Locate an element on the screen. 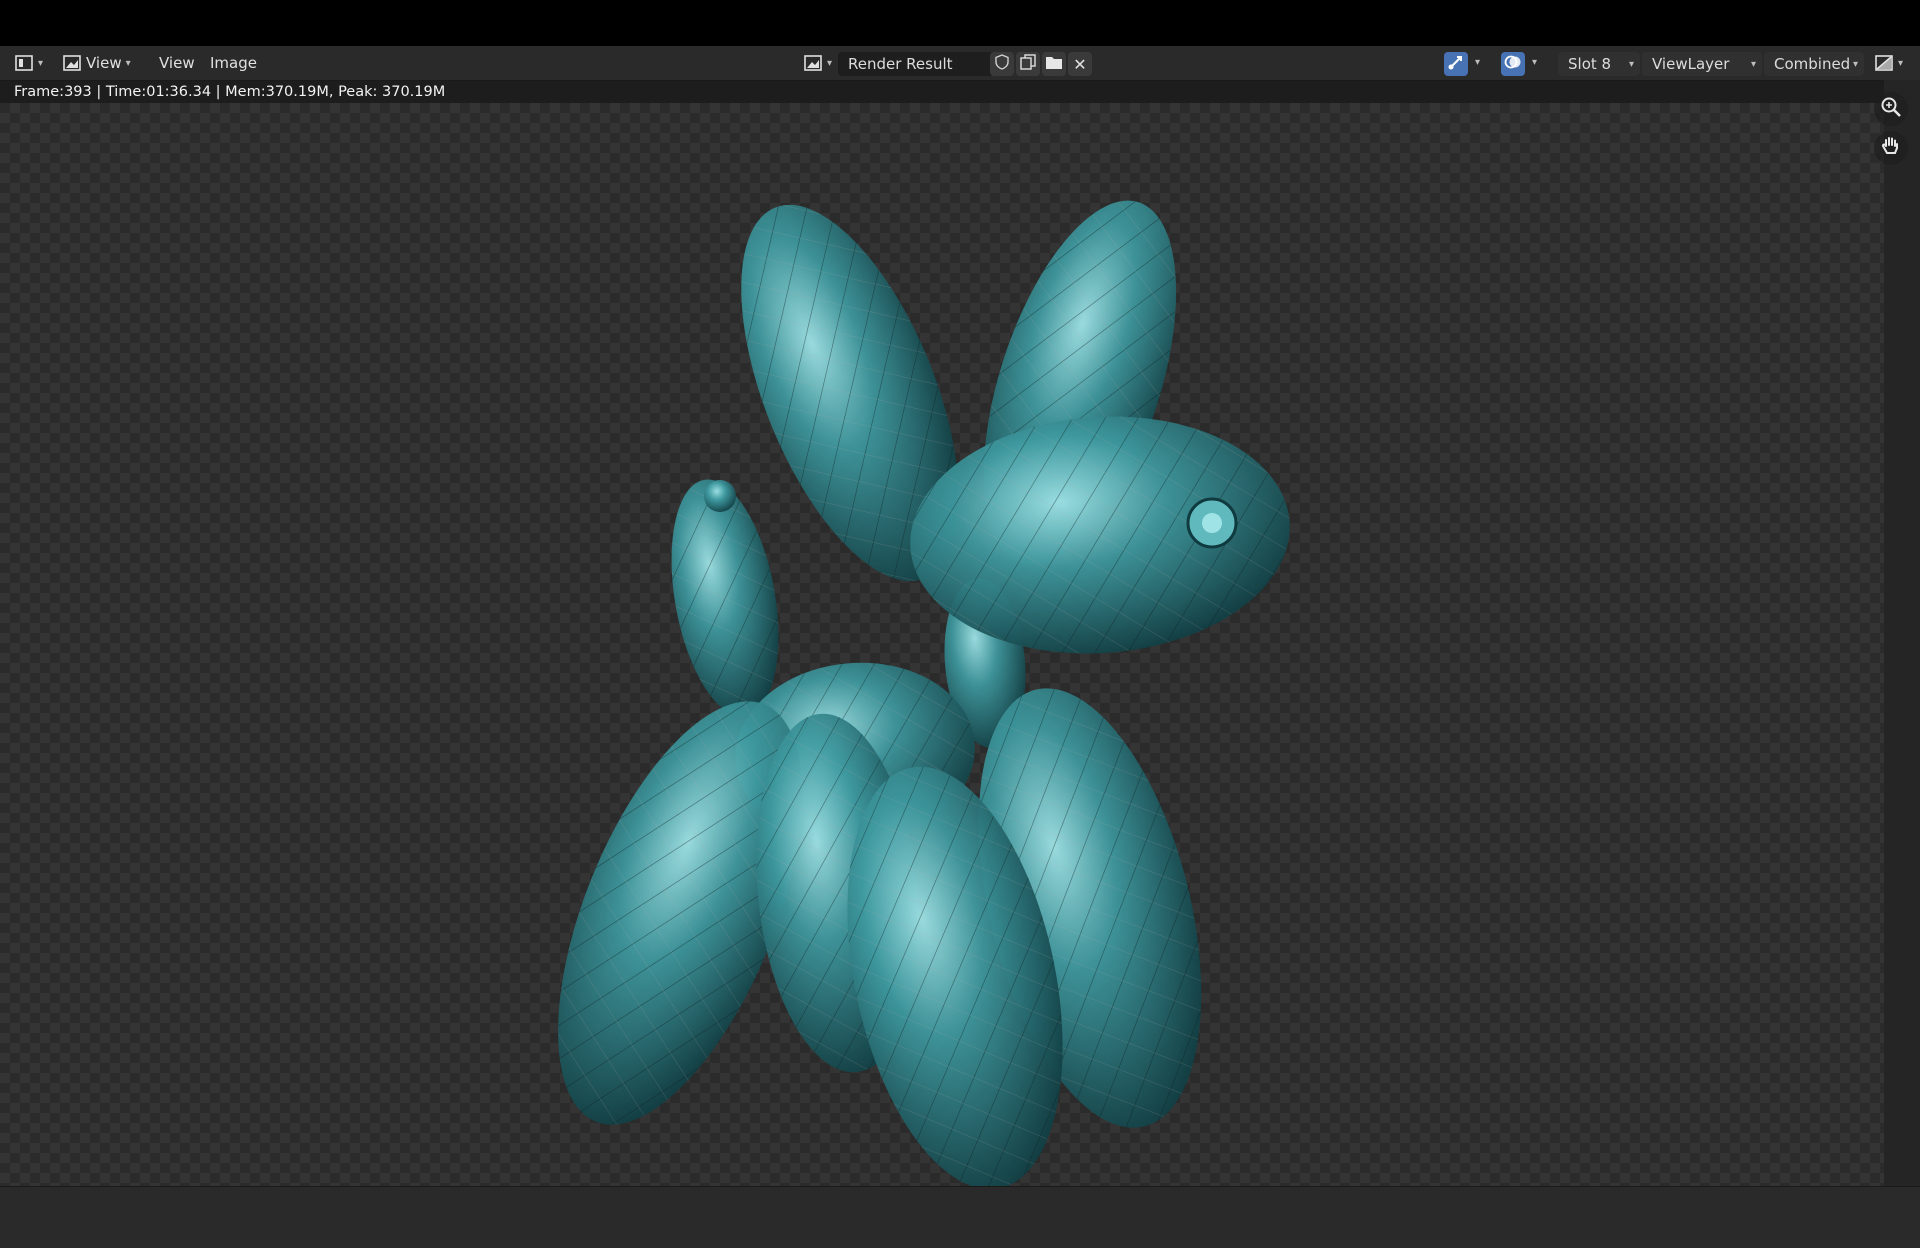 The width and height of the screenshot is (1920, 1248). folder-icon is located at coordinates (1054, 64).